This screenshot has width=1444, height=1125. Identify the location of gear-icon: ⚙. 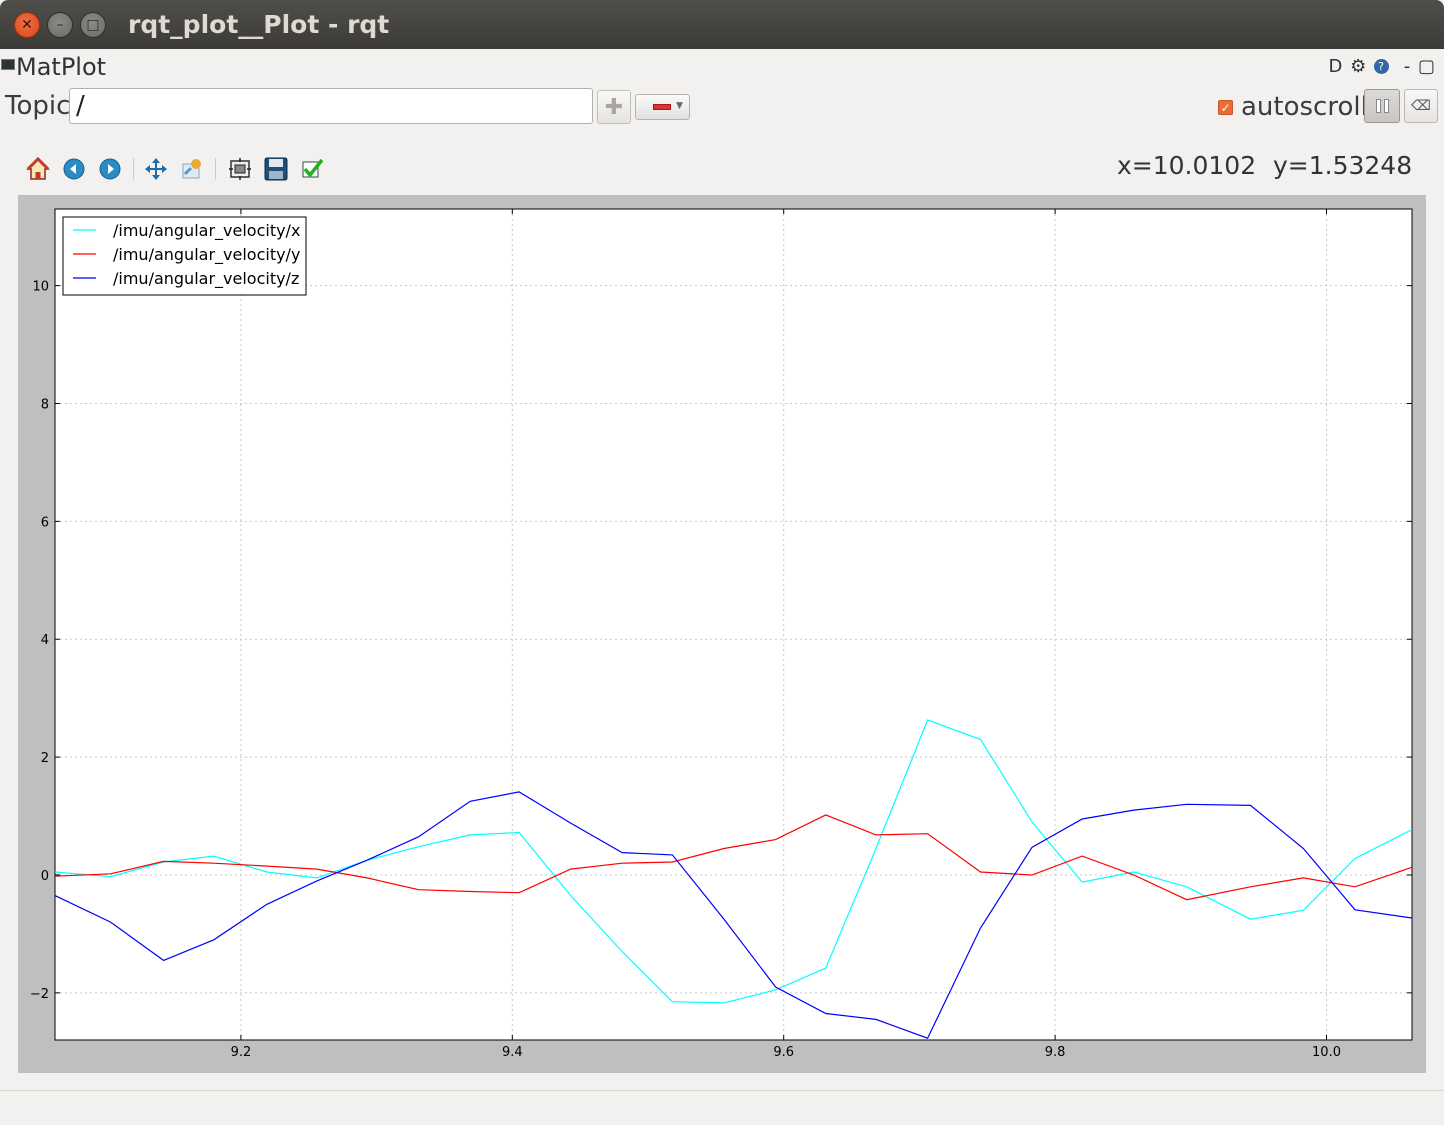
(1358, 66).